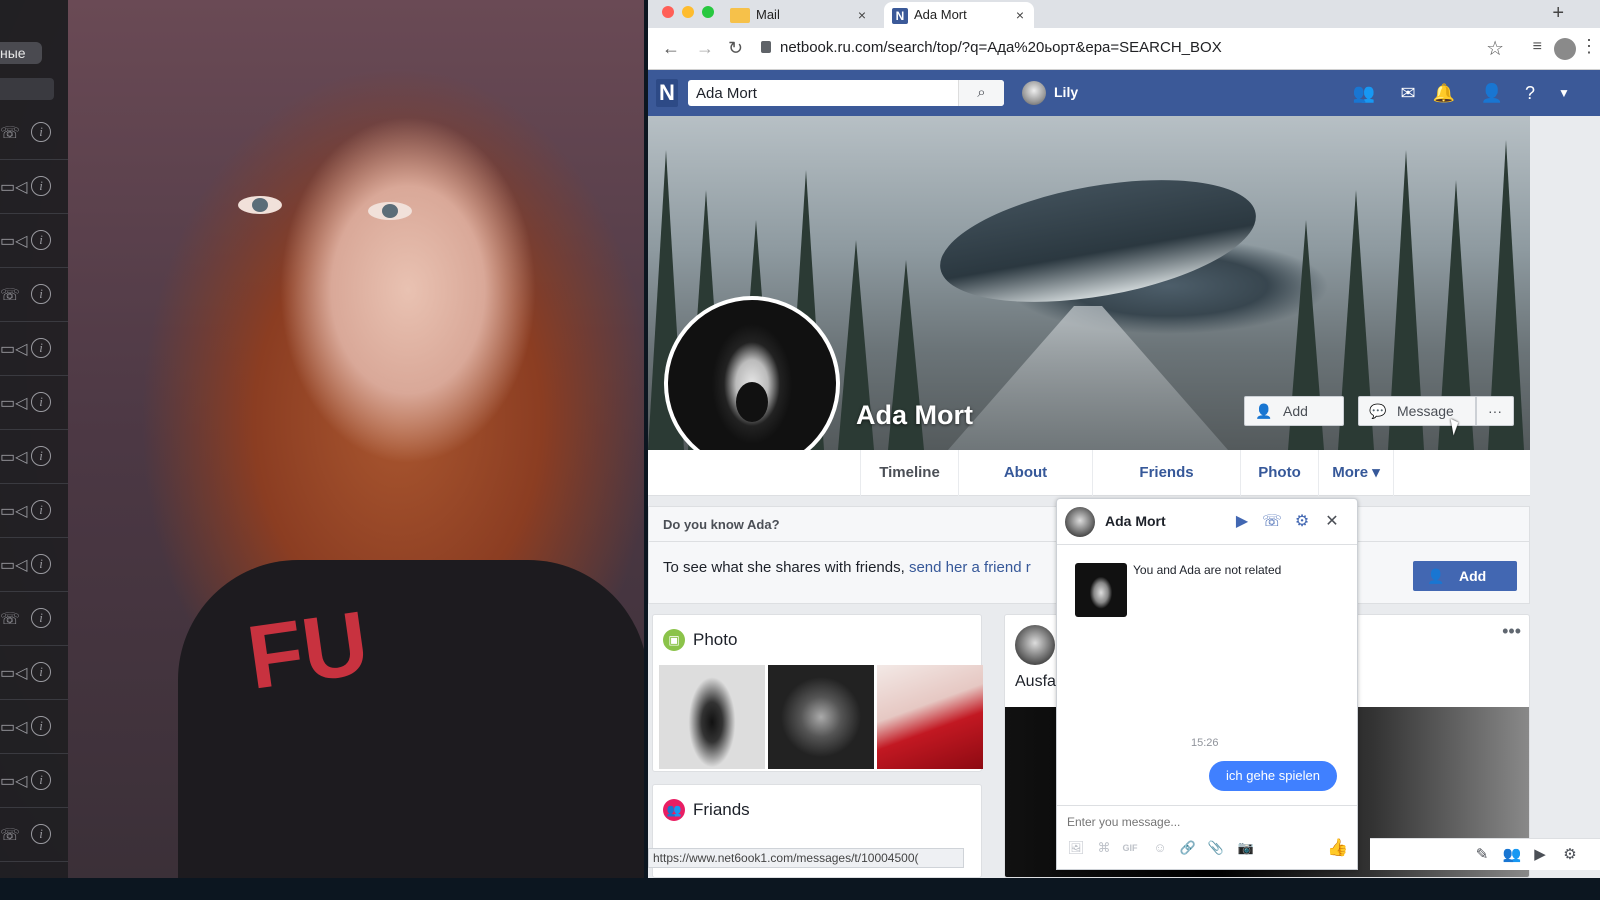 The width and height of the screenshot is (1600, 900). I want to click on search-input, so click(826, 93).